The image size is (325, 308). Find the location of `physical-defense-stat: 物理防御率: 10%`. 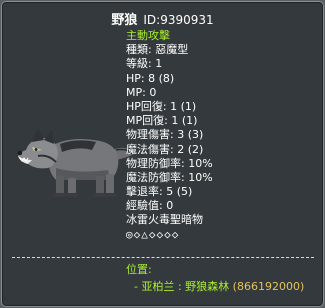

physical-defense-stat: 物理防御率: 10% is located at coordinates (169, 163).